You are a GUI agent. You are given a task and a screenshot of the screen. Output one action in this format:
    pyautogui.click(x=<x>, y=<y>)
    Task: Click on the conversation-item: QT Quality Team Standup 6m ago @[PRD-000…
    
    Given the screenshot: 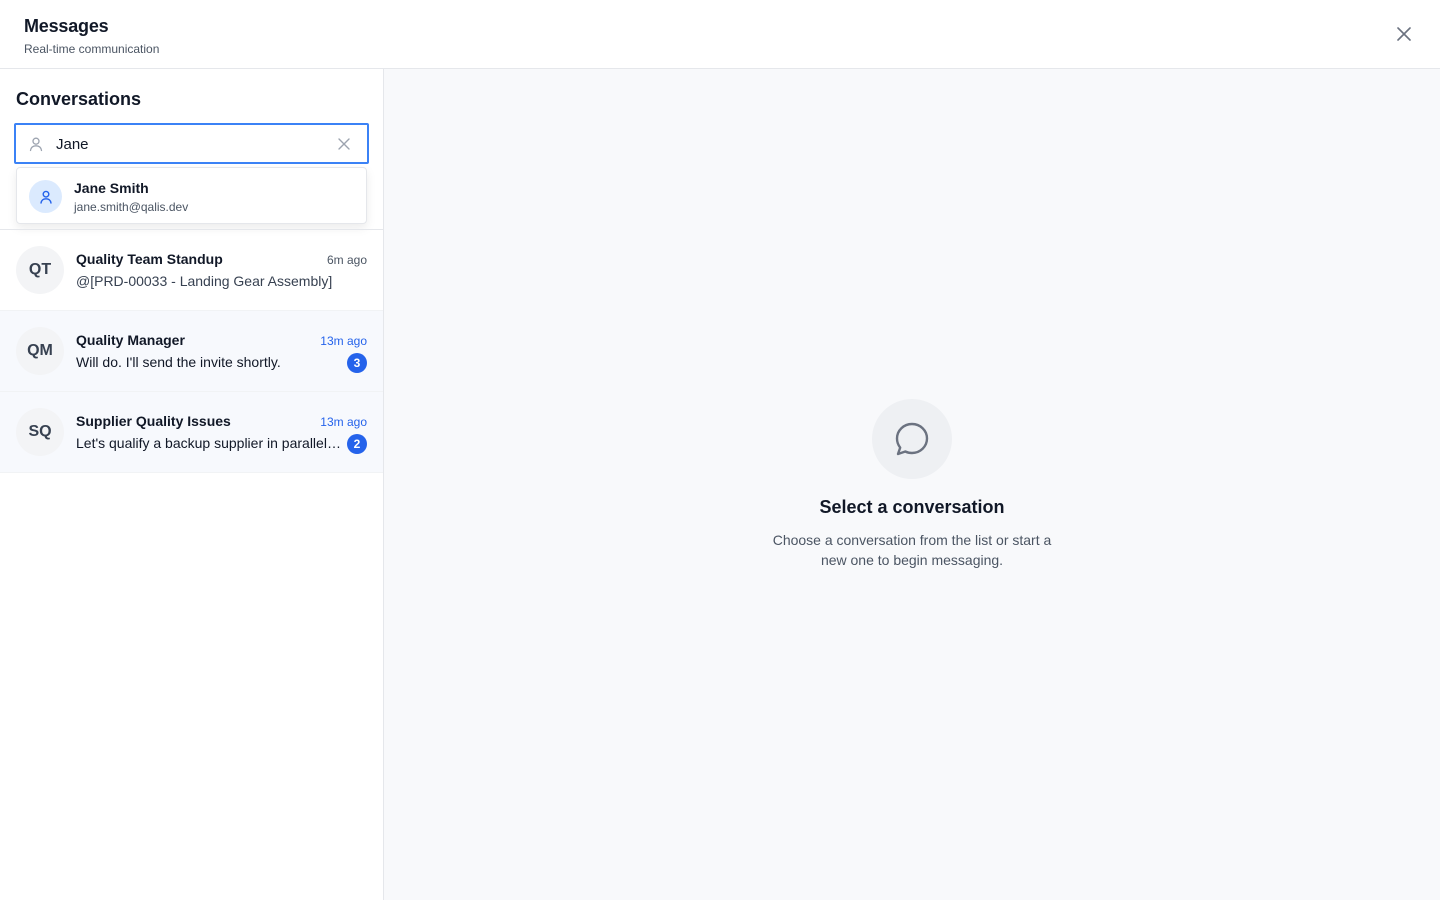 What is the action you would take?
    pyautogui.click(x=191, y=270)
    